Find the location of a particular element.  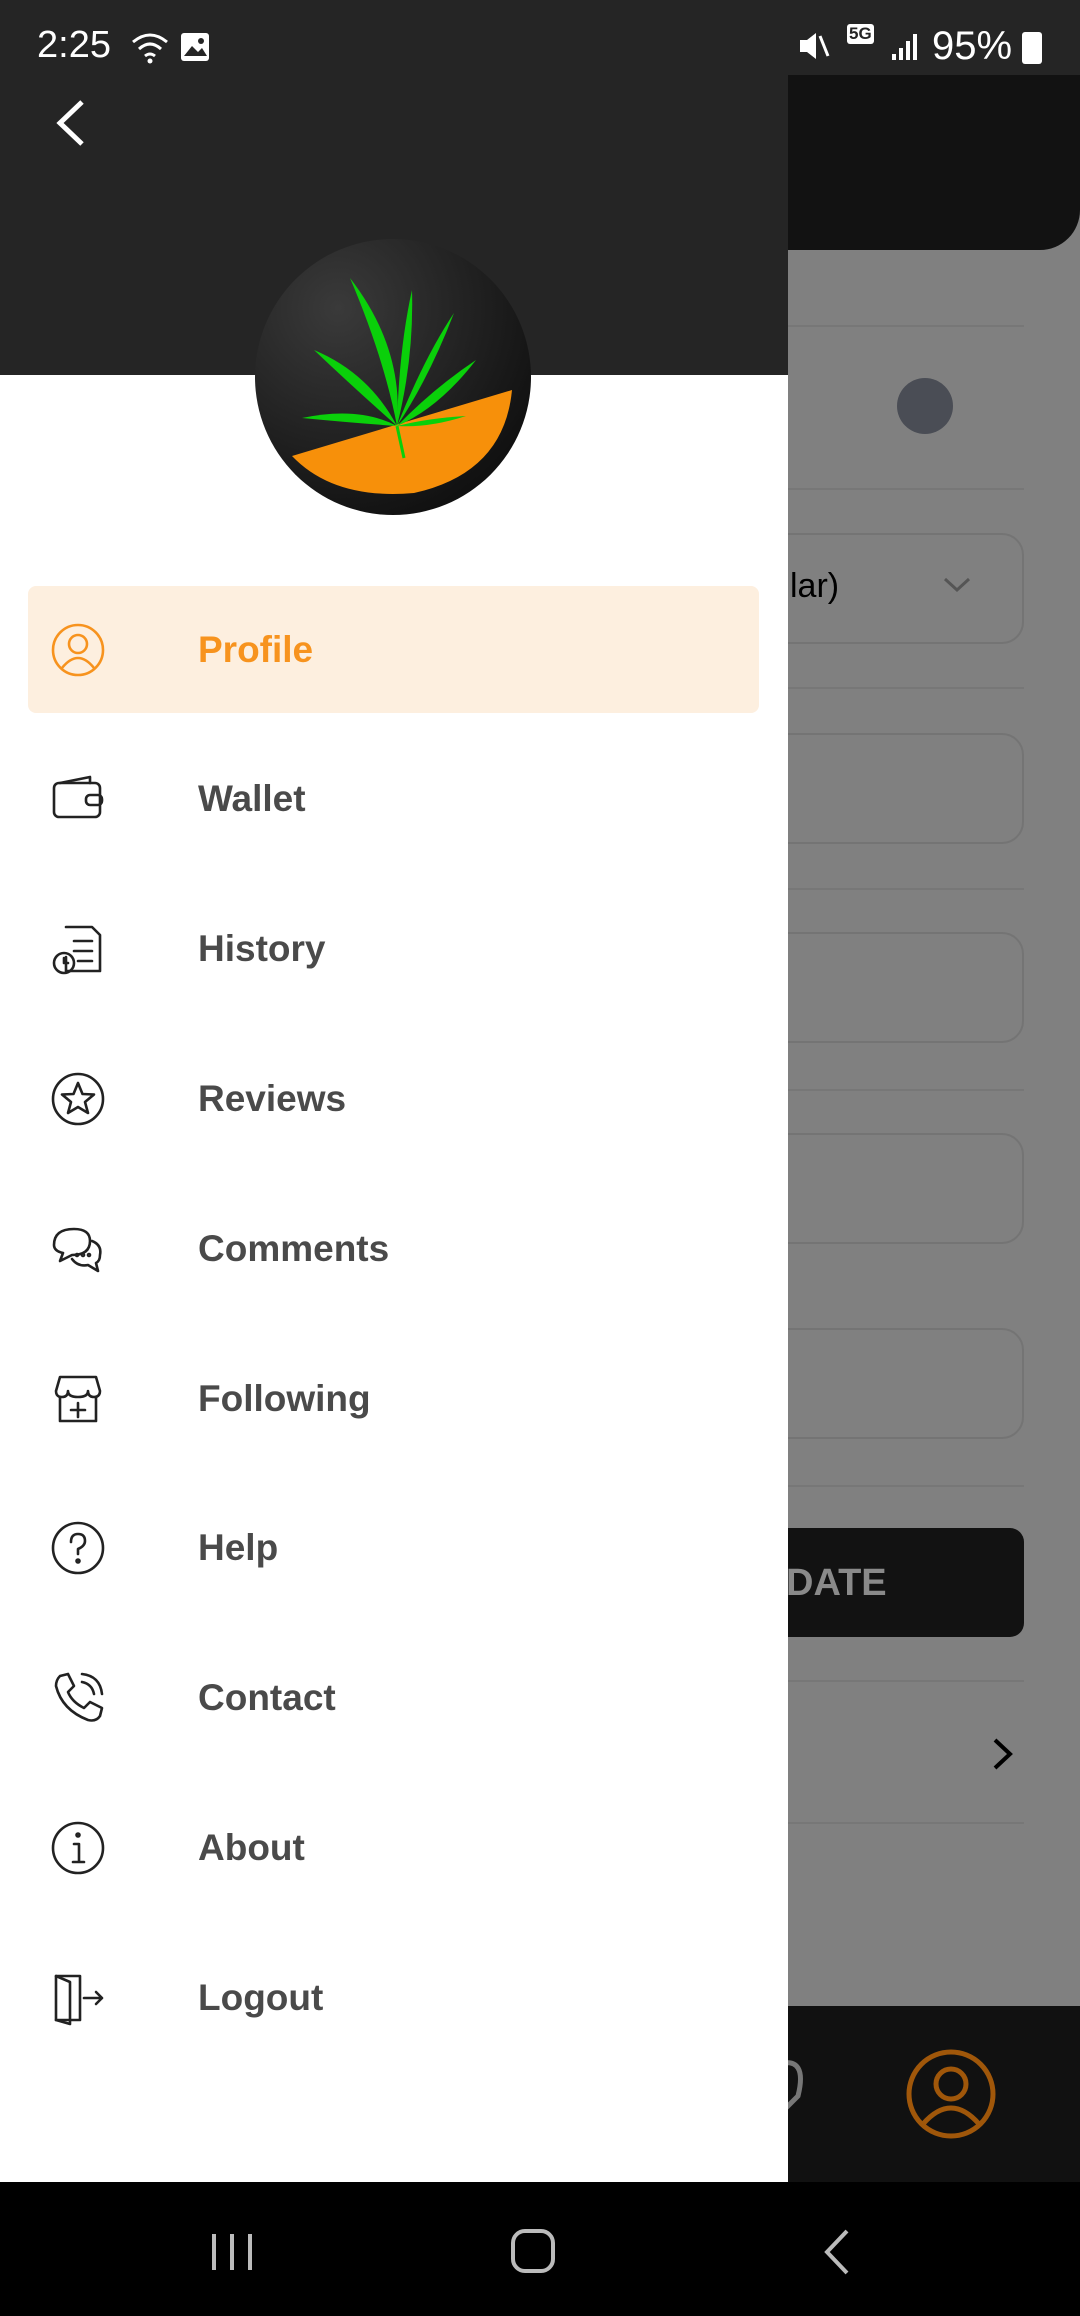

chevron-down-icon is located at coordinates (957, 585).